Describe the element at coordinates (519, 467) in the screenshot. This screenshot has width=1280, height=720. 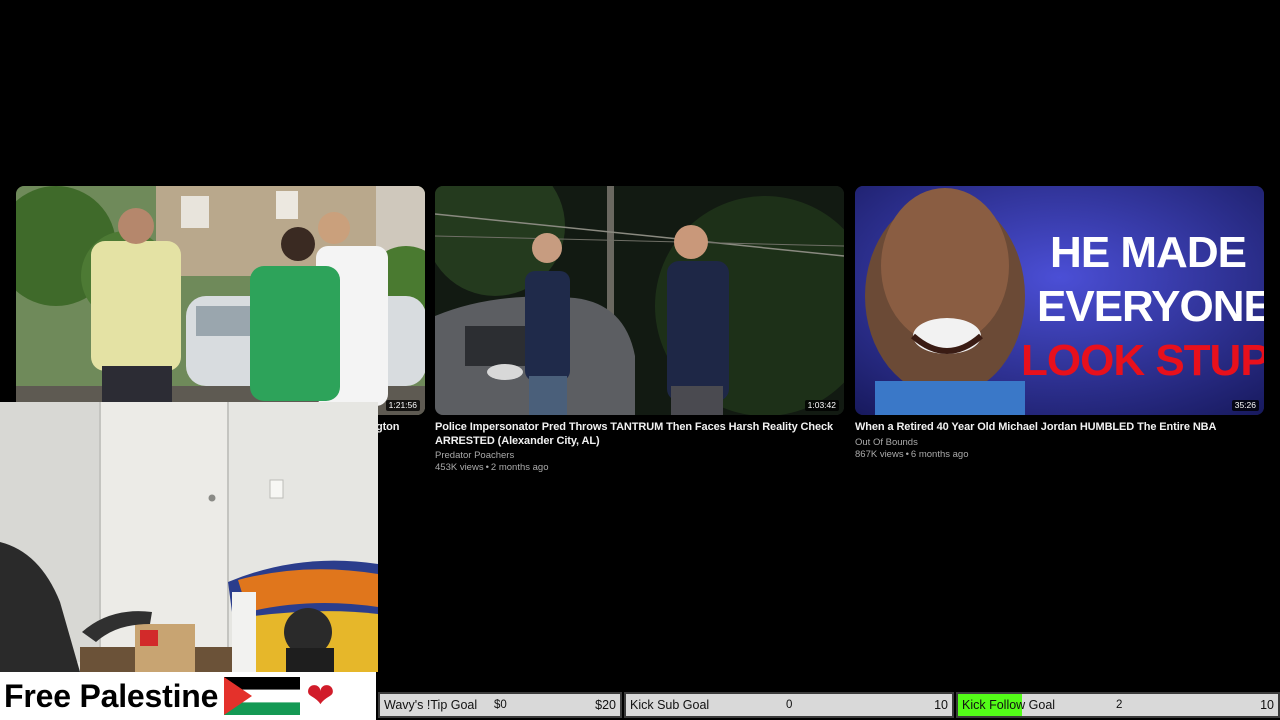
I see `upload-age: 2 months ago` at that location.